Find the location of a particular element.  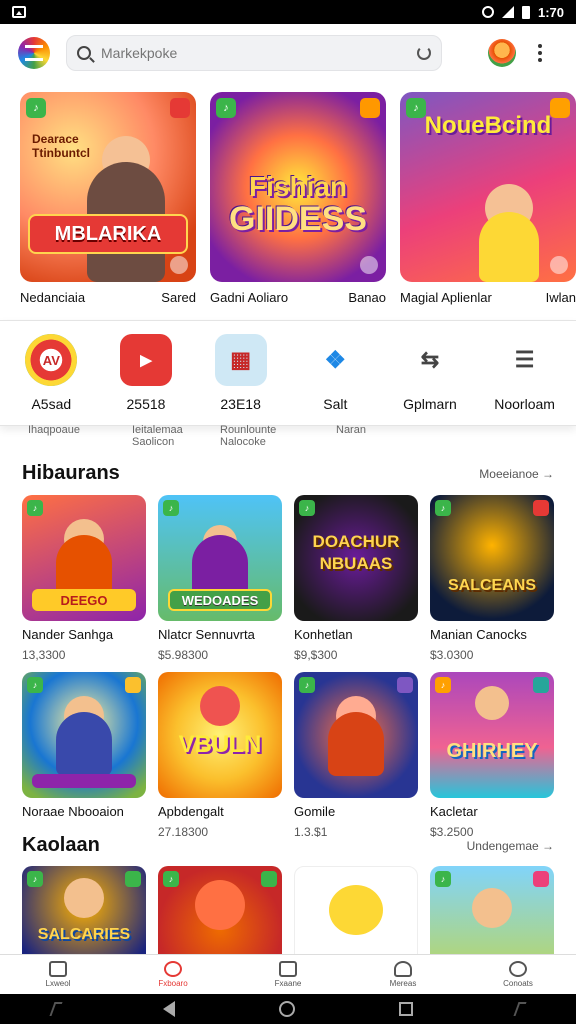

game-card: ♪ Gomile 1.3.$1 is located at coordinates (356, 755).